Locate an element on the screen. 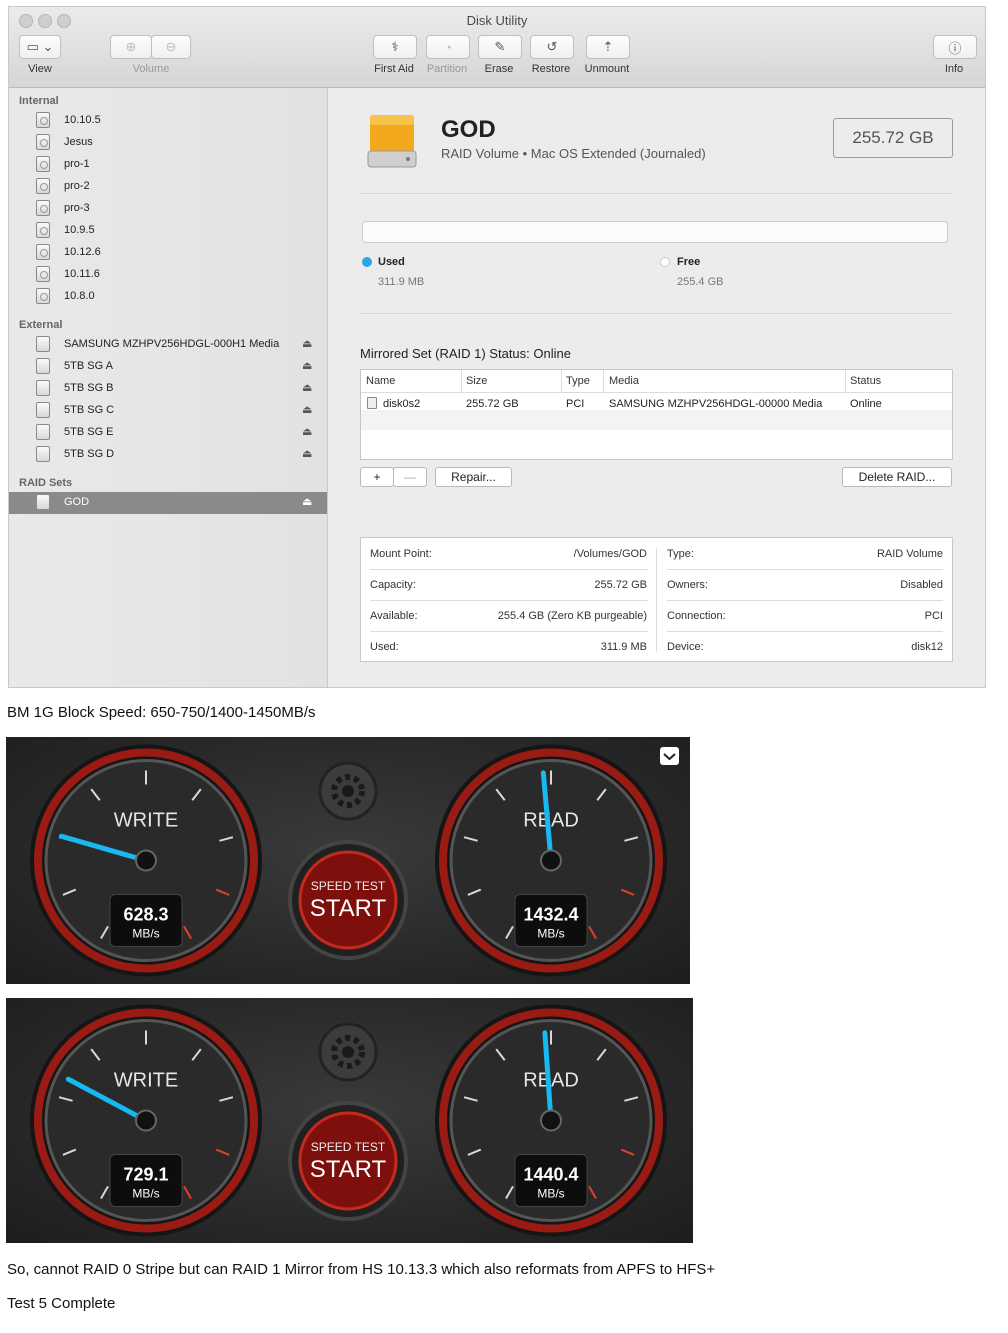 Image resolution: width=1008 pixels, height=1333 pixels. sidebar-item: GOD ⏏ is located at coordinates (168, 503).